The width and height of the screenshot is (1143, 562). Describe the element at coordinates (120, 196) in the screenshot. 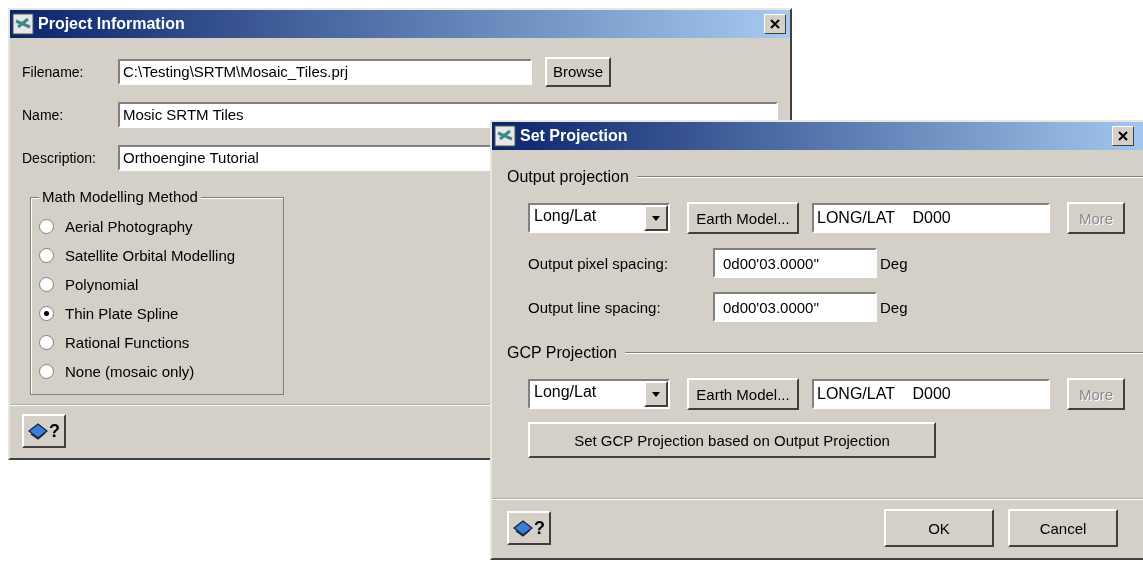

I see `group-title: Math Modelling Method` at that location.